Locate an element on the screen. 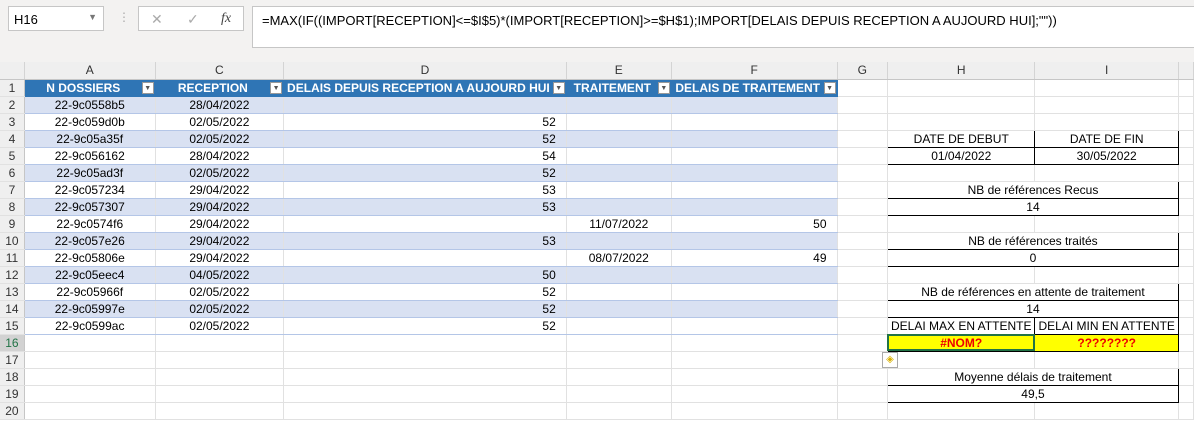 The image size is (1194, 446). row-header-2: 2 is located at coordinates (12, 105).